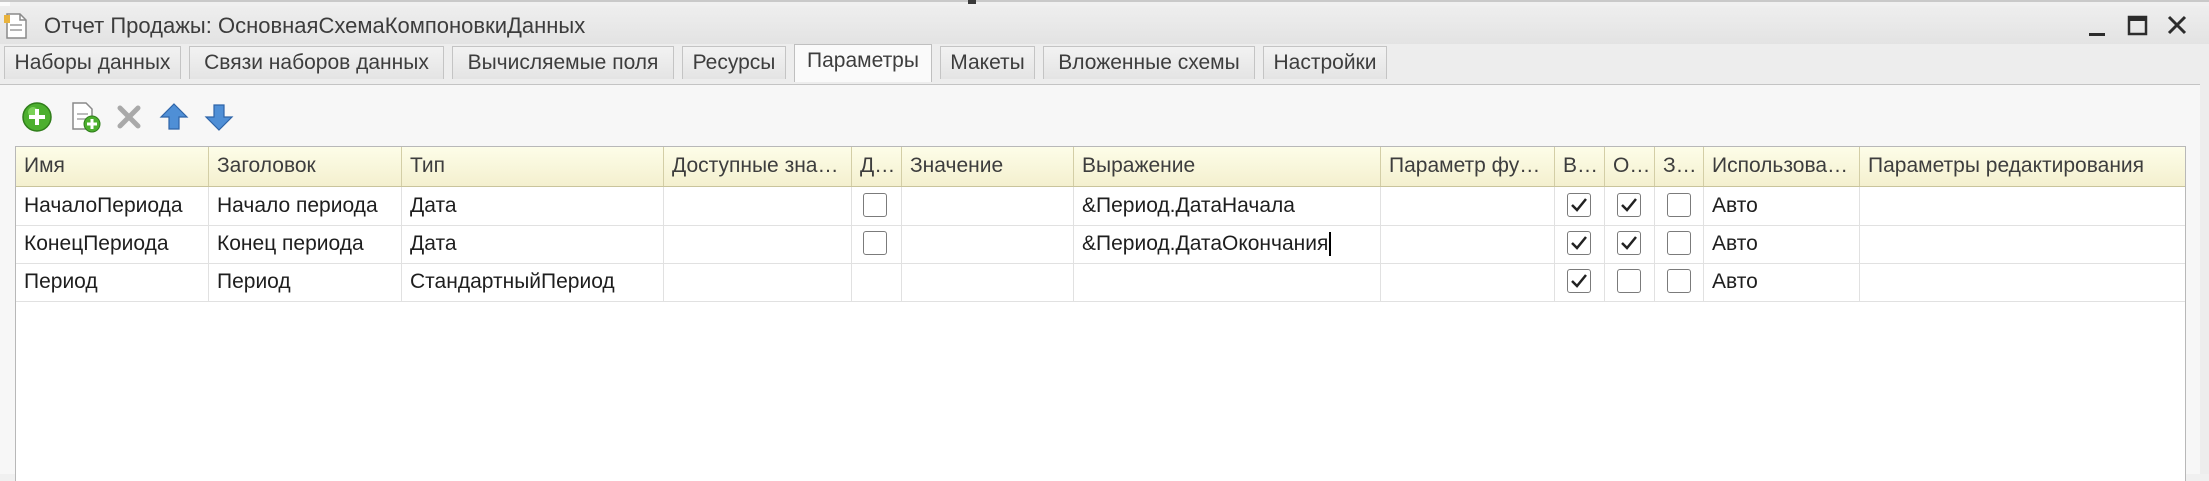 The image size is (2209, 481). Describe the element at coordinates (533, 166) in the screenshot. I see `column-header-type: Тип` at that location.